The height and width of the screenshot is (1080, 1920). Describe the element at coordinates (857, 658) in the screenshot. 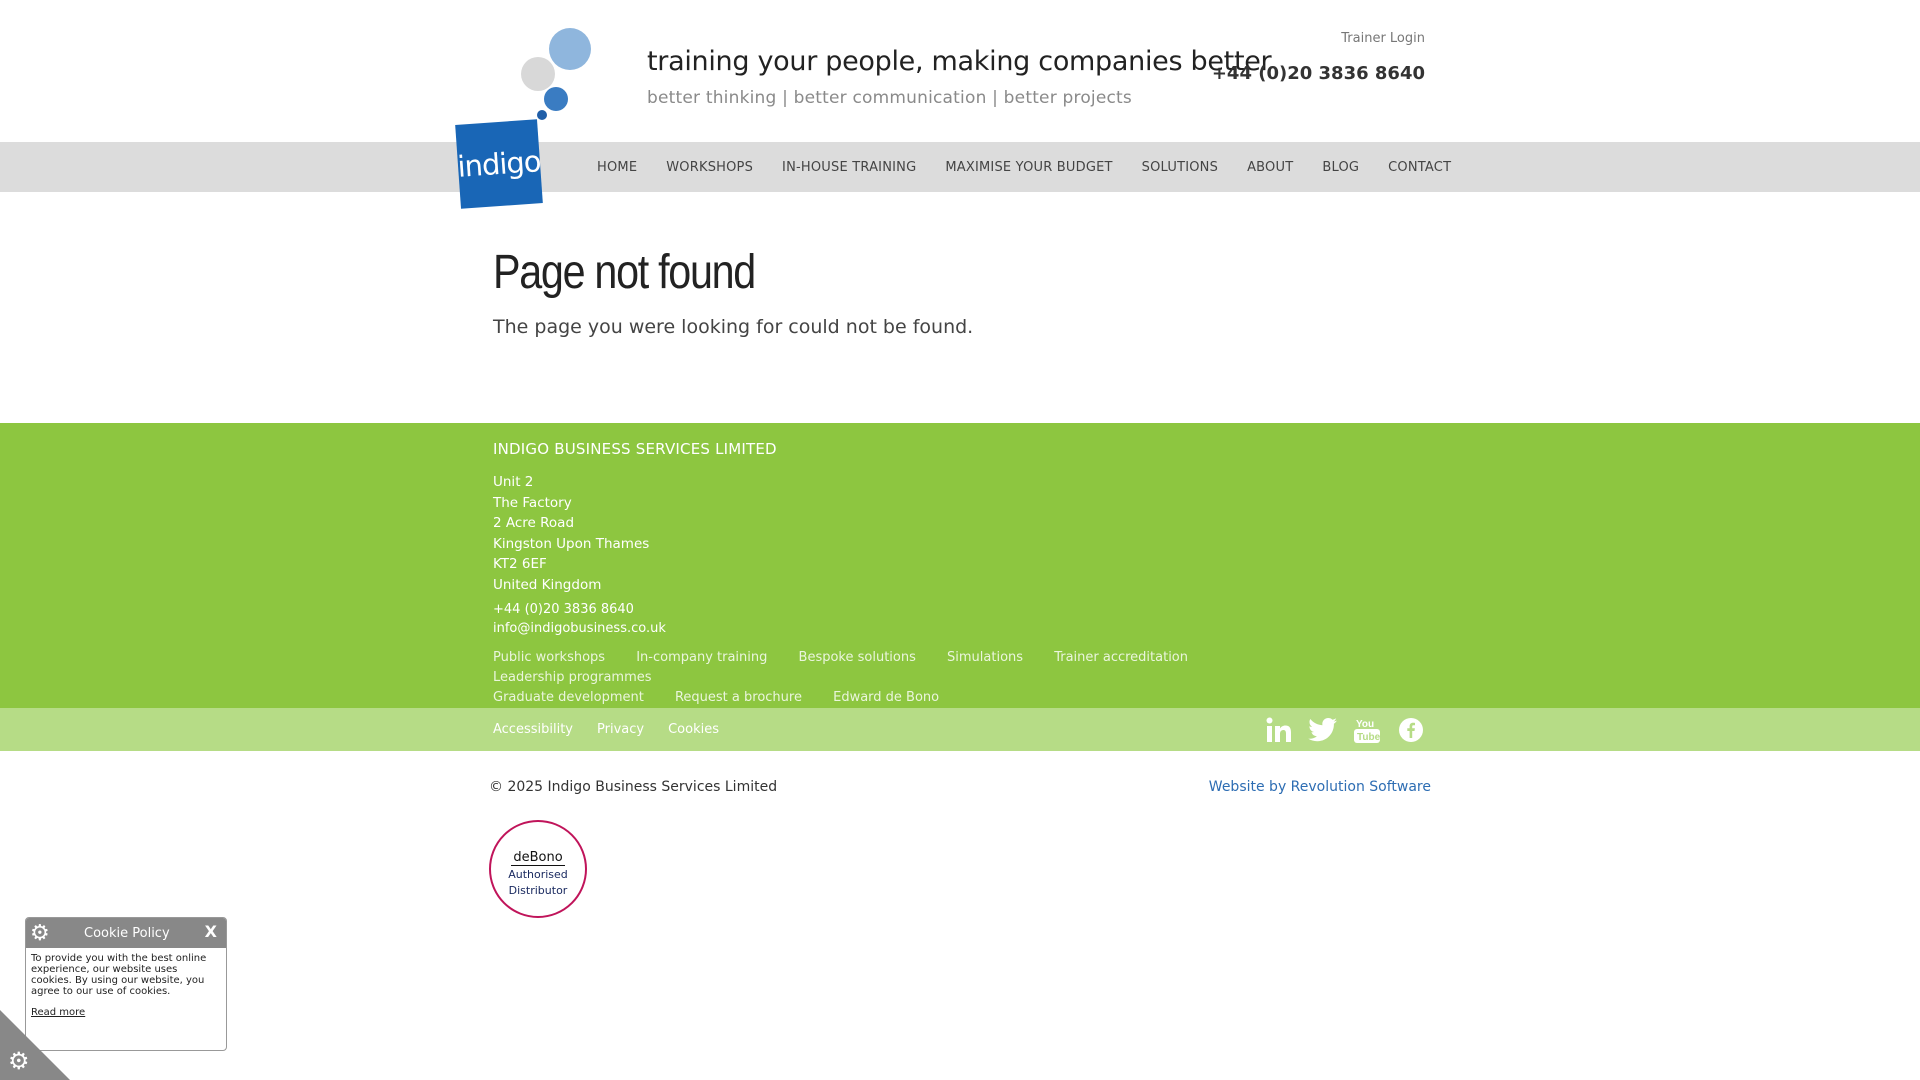

I see `footer-link: Bespoke solutions` at that location.